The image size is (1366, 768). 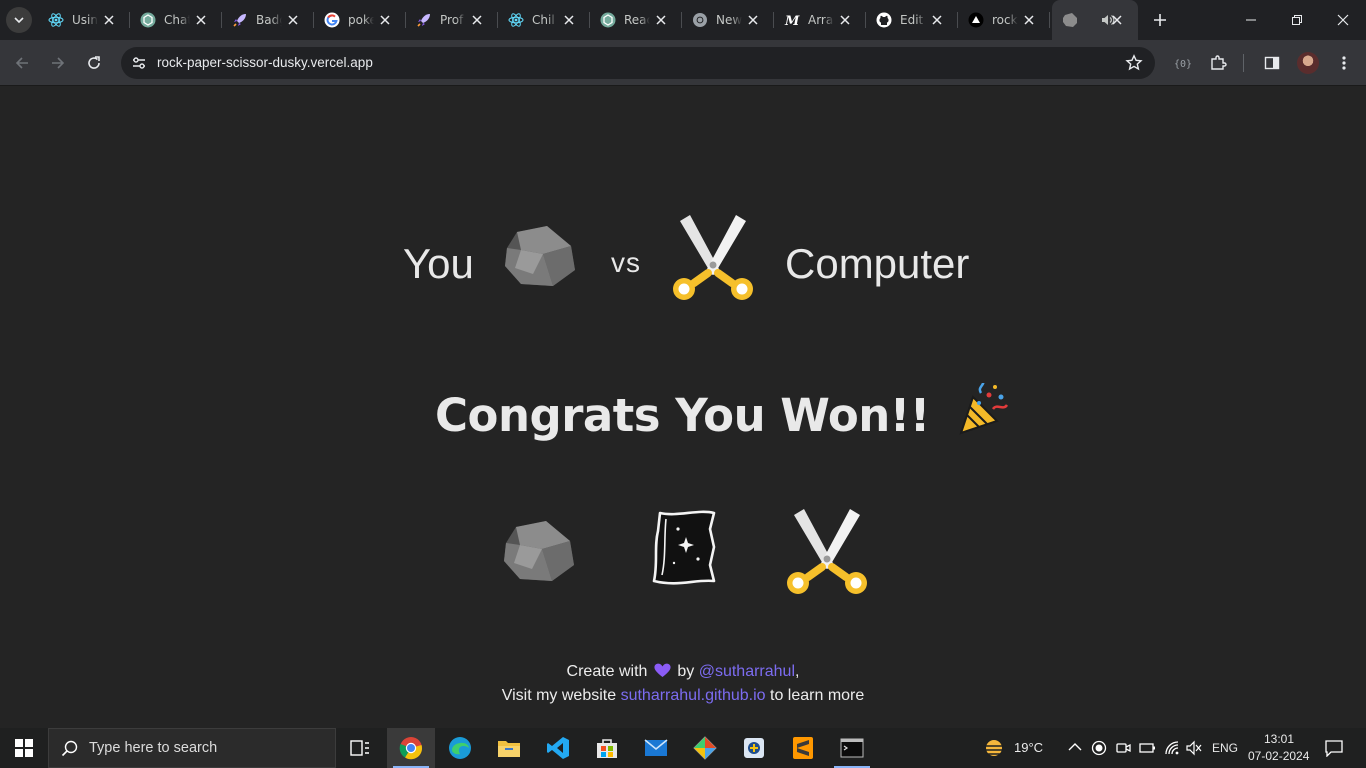 I want to click on profile-avatar, so click(x=1308, y=63).